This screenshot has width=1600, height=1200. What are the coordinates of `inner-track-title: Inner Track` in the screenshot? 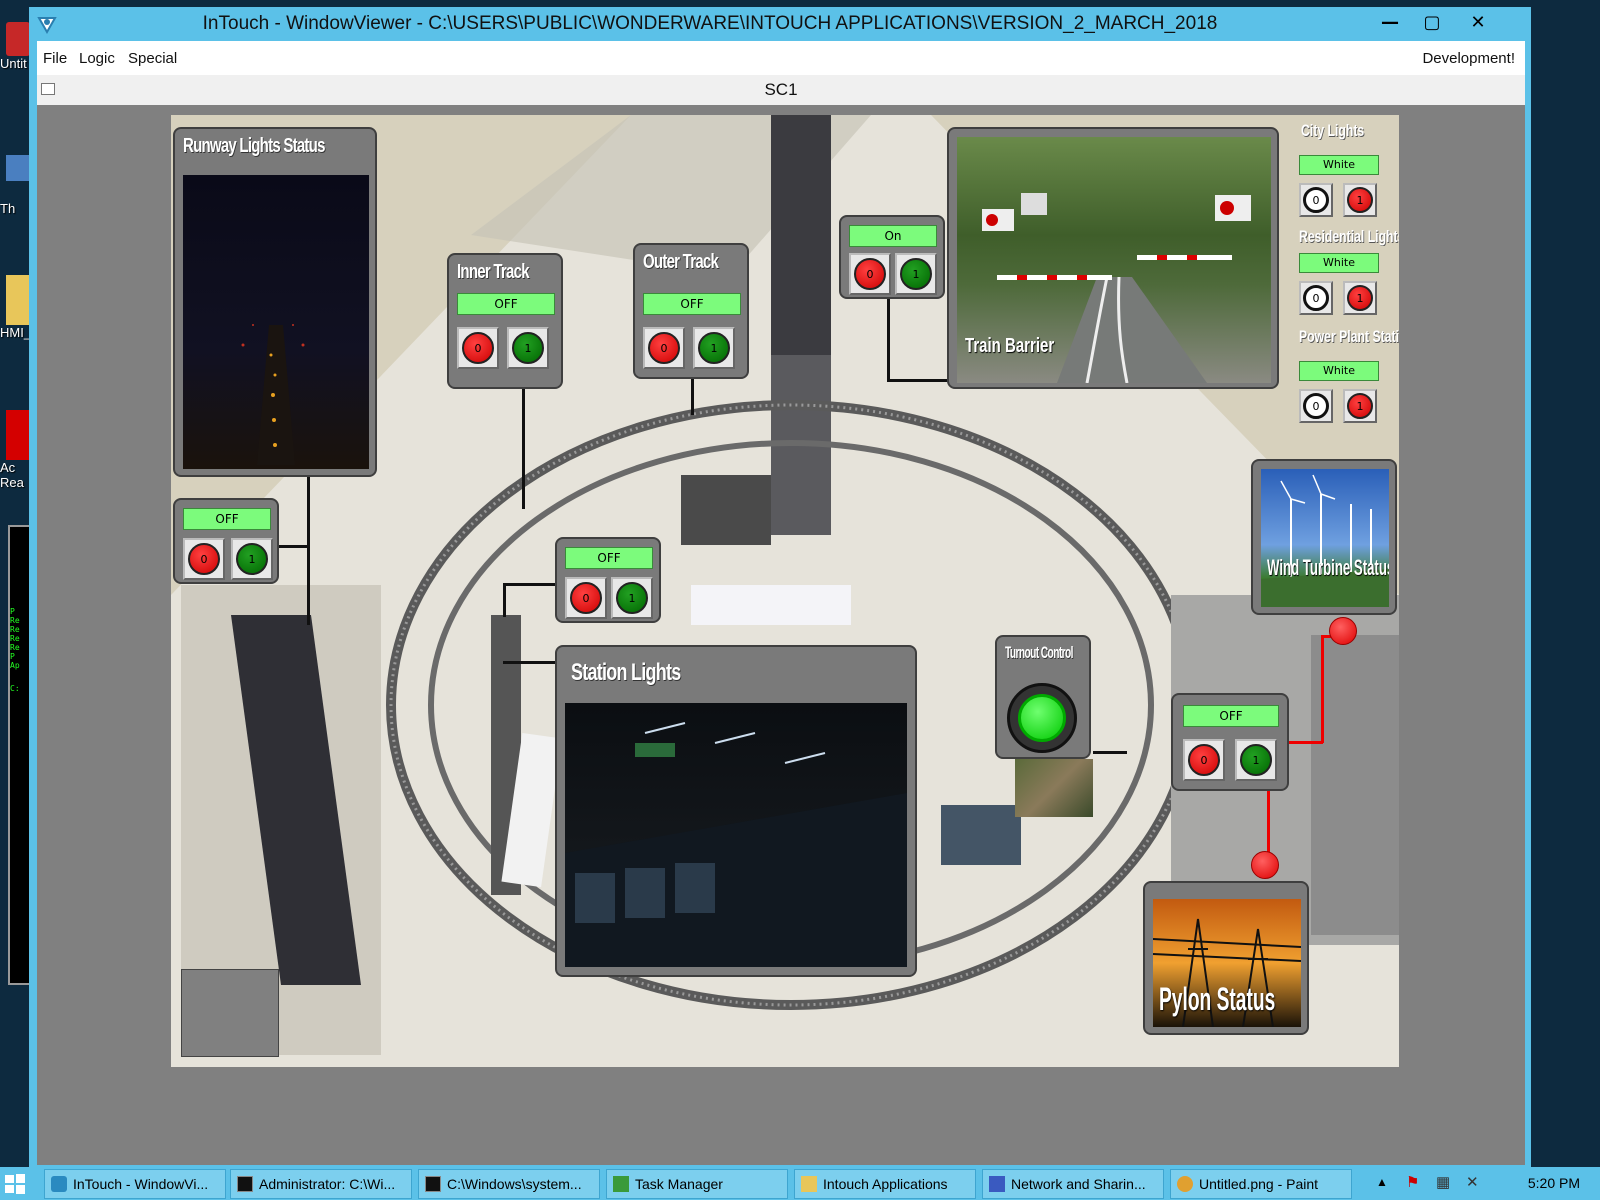 It's located at (493, 272).